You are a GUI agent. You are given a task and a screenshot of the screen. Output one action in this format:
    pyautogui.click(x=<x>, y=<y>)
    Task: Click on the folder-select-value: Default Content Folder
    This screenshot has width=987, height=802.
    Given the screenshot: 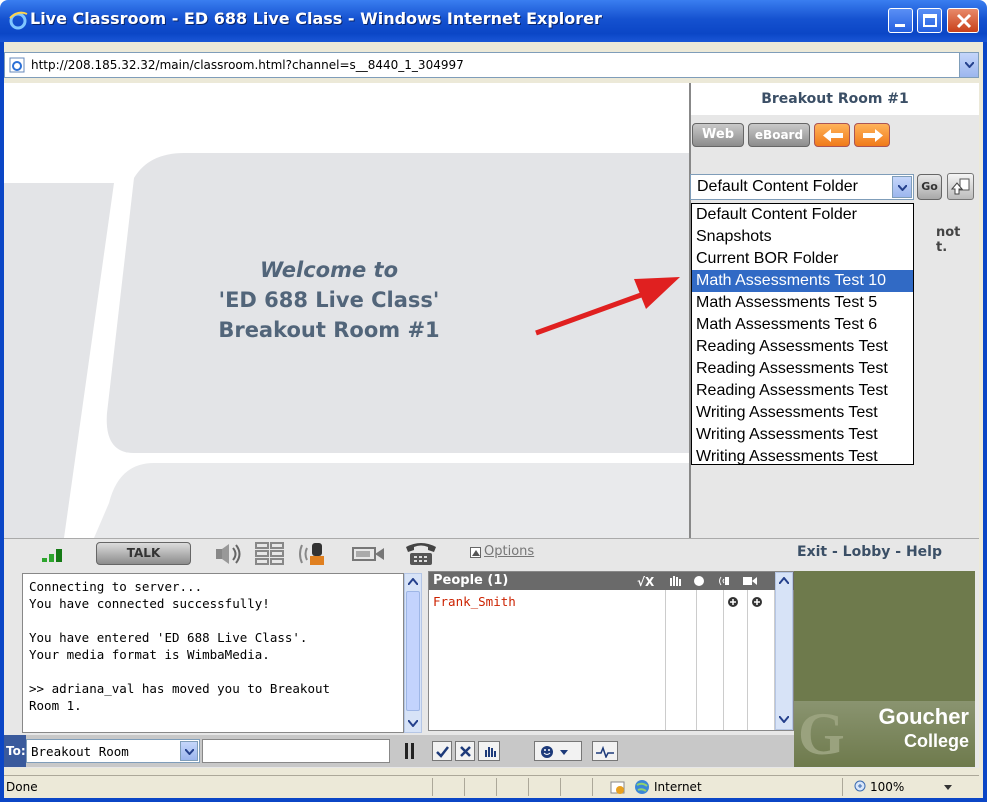 What is the action you would take?
    pyautogui.click(x=777, y=186)
    